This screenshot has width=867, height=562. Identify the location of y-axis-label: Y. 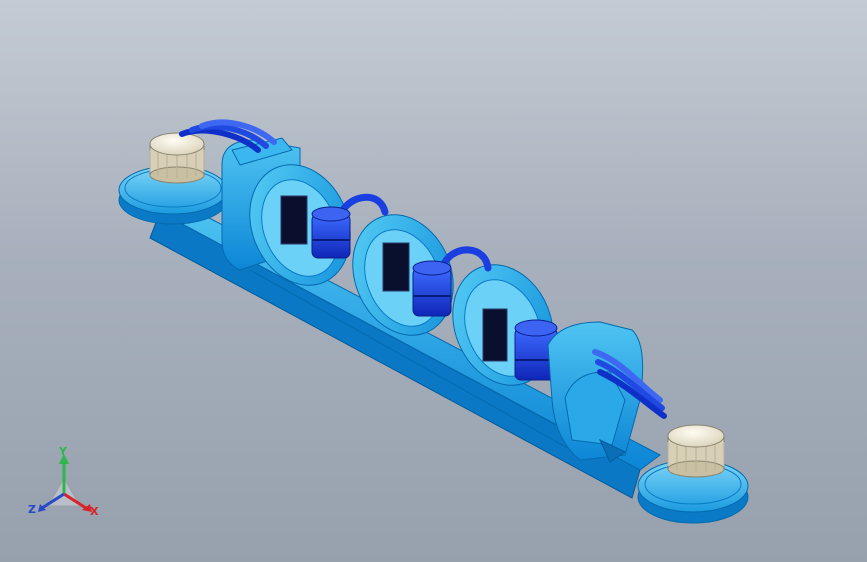
(63, 451).